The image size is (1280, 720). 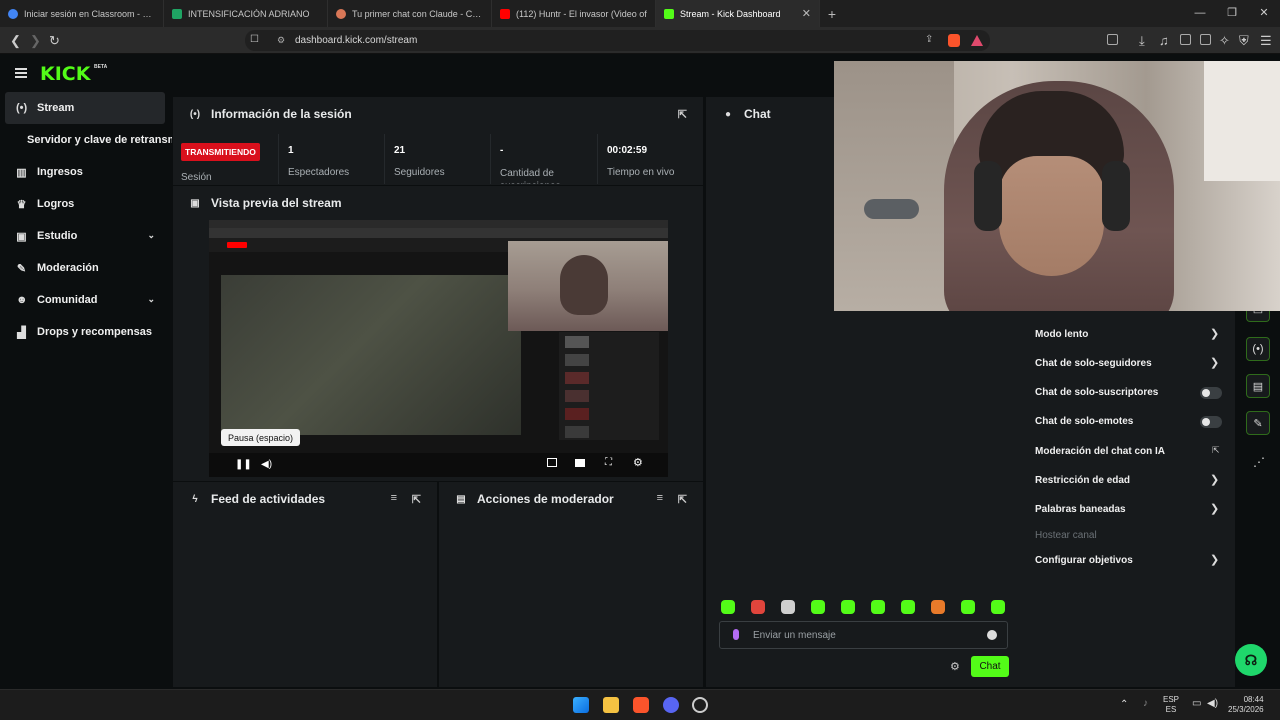 What do you see at coordinates (1251, 660) in the screenshot?
I see `support-headset-icon: ☊` at bounding box center [1251, 660].